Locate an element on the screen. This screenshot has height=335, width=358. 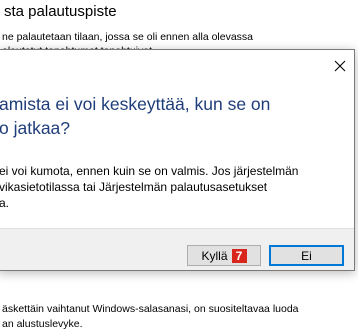
wizard-note-line2: an alustuslevyke. is located at coordinates (42, 324).